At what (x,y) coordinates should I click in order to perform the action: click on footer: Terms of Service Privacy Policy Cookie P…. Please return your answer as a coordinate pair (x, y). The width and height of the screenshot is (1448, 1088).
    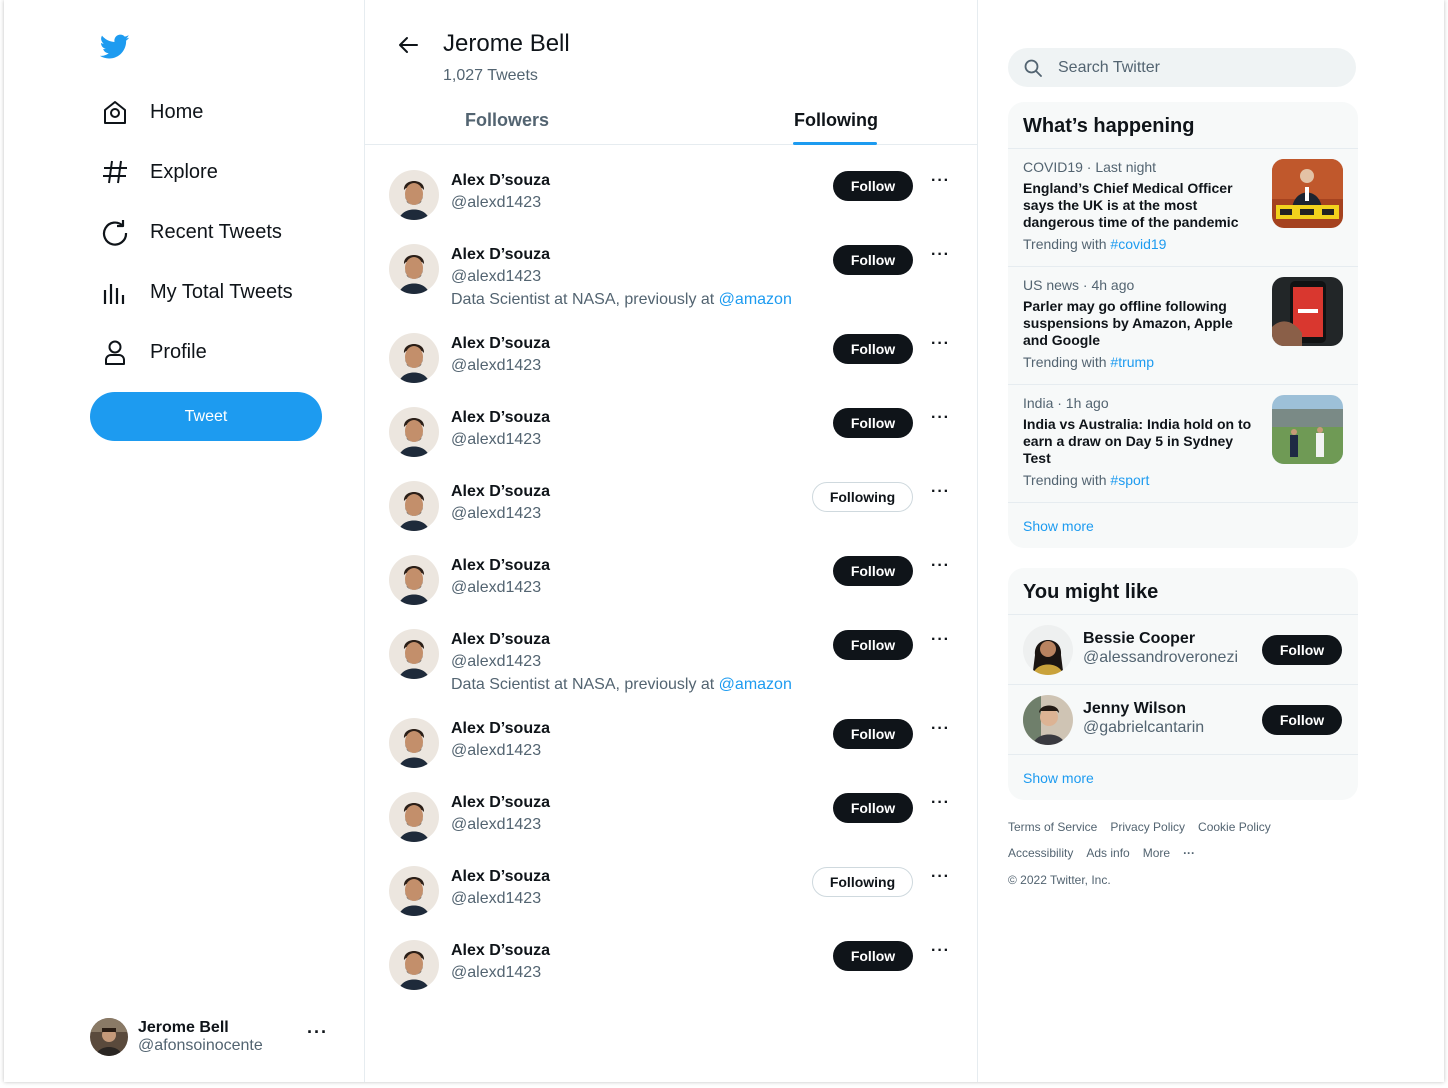
    Looking at the image, I should click on (1183, 853).